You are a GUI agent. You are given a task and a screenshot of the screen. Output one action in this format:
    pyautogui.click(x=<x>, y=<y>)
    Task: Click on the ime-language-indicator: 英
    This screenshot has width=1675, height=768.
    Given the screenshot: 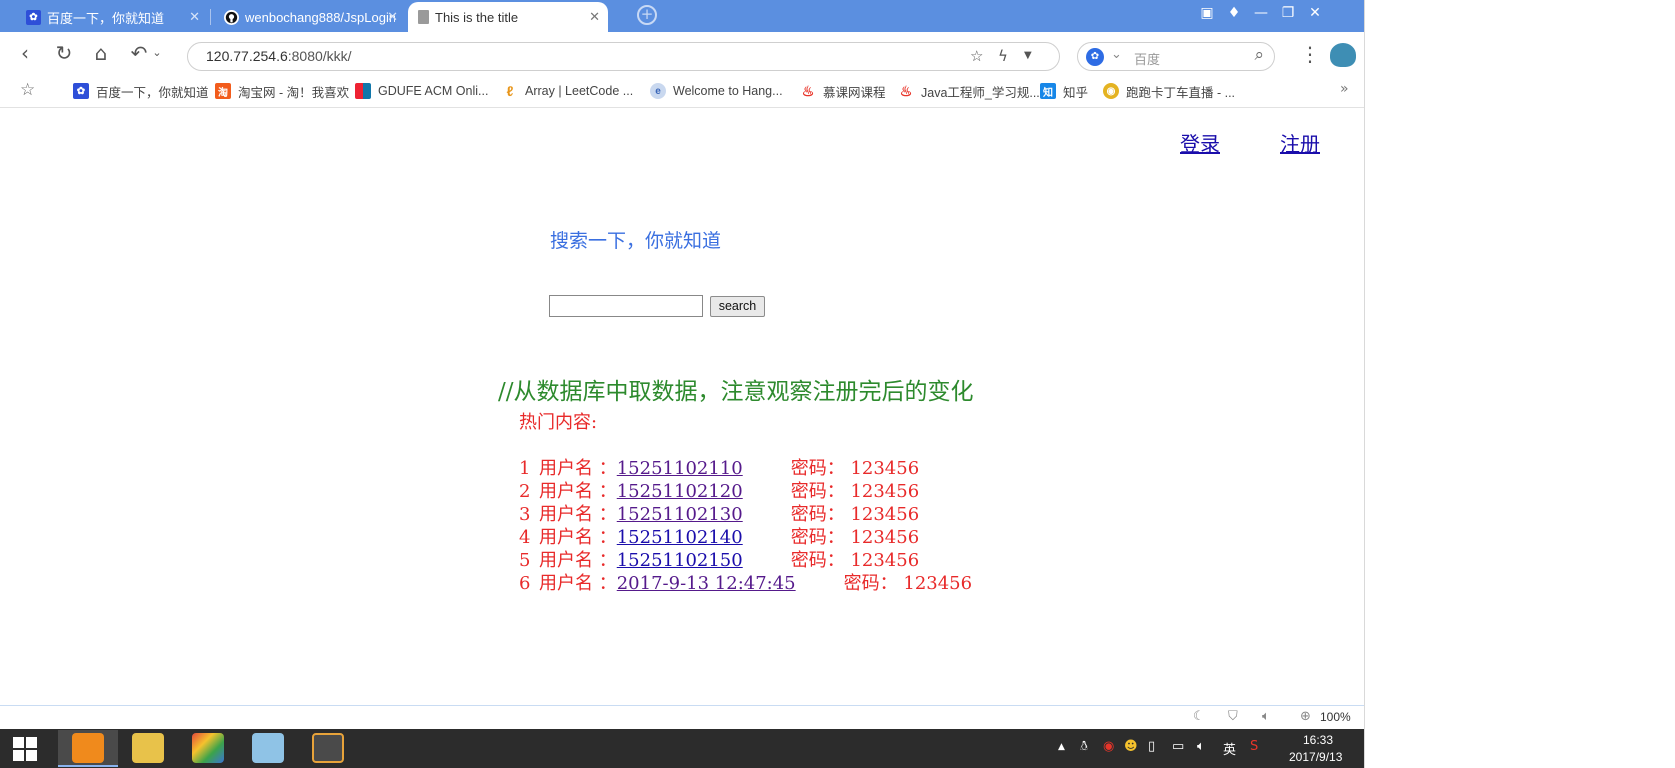 What is the action you would take?
    pyautogui.click(x=1229, y=748)
    